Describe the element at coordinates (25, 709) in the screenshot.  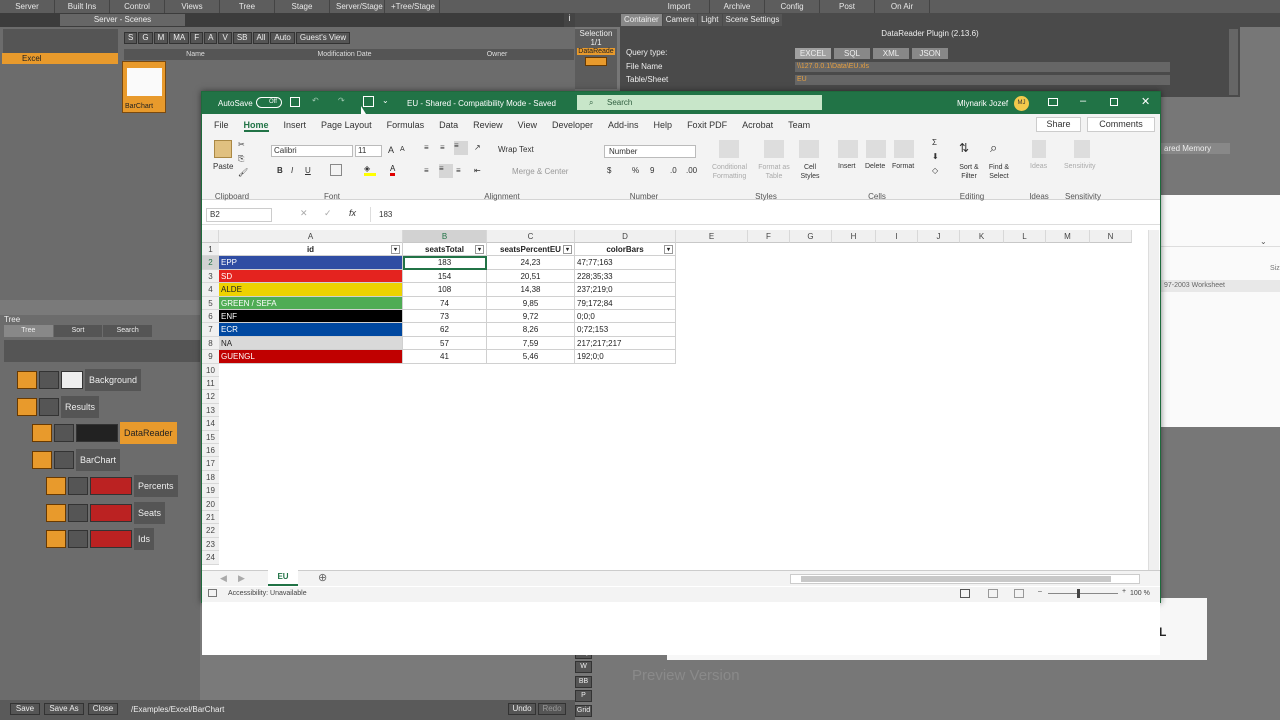
I see `save-button: Save` at that location.